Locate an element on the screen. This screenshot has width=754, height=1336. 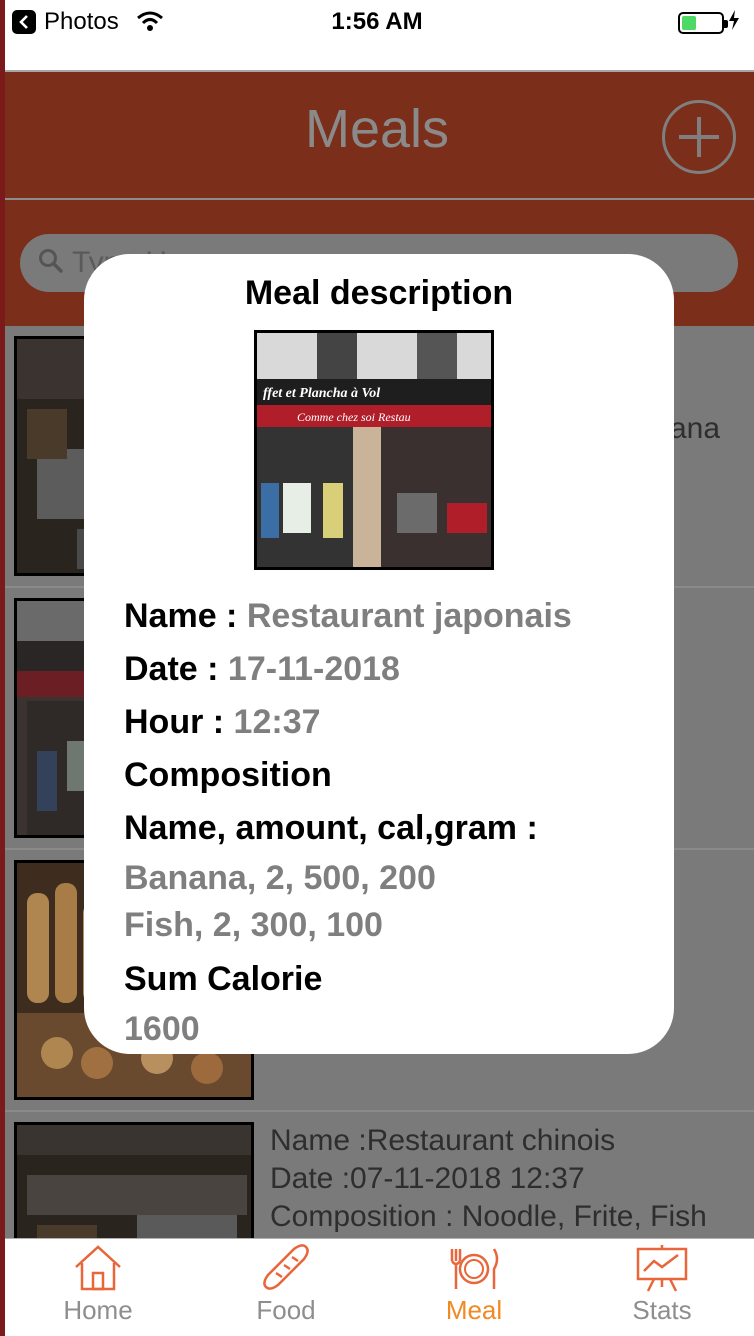
meal-date: Date :07-11-2018 12:37 is located at coordinates (427, 1178).